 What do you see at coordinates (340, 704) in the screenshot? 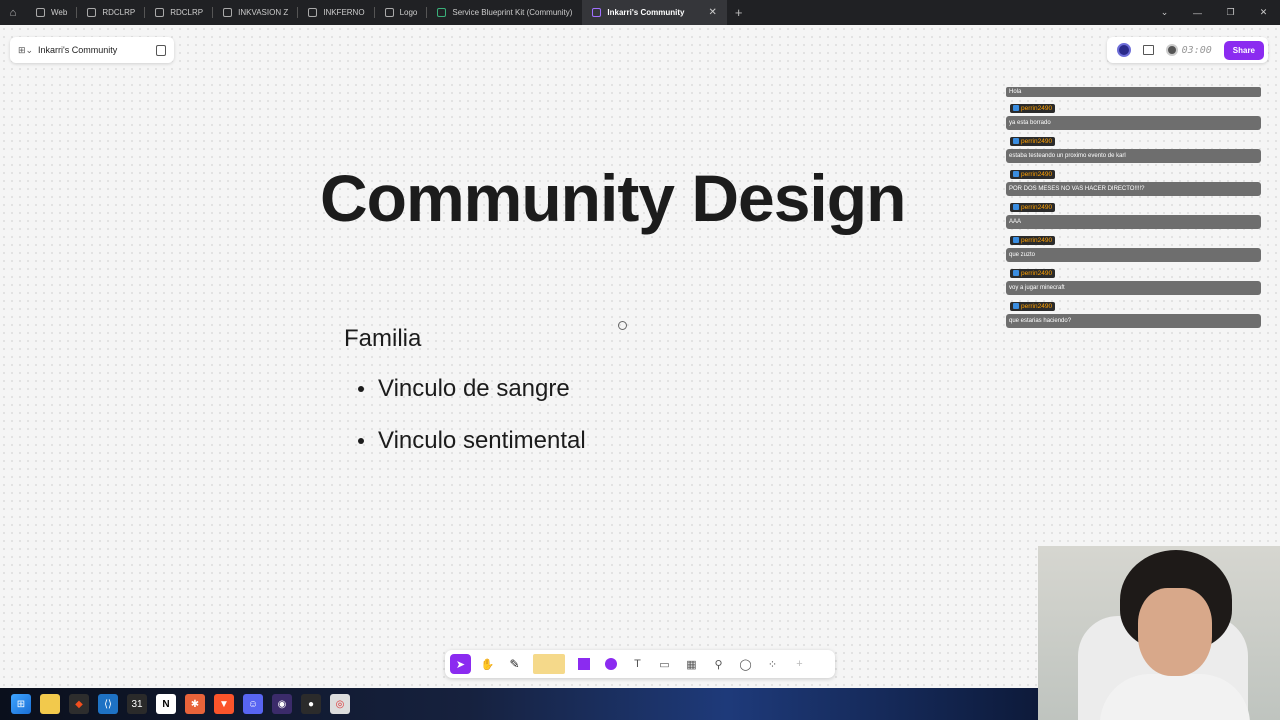
I see `chrome-icon: ◎` at bounding box center [340, 704].